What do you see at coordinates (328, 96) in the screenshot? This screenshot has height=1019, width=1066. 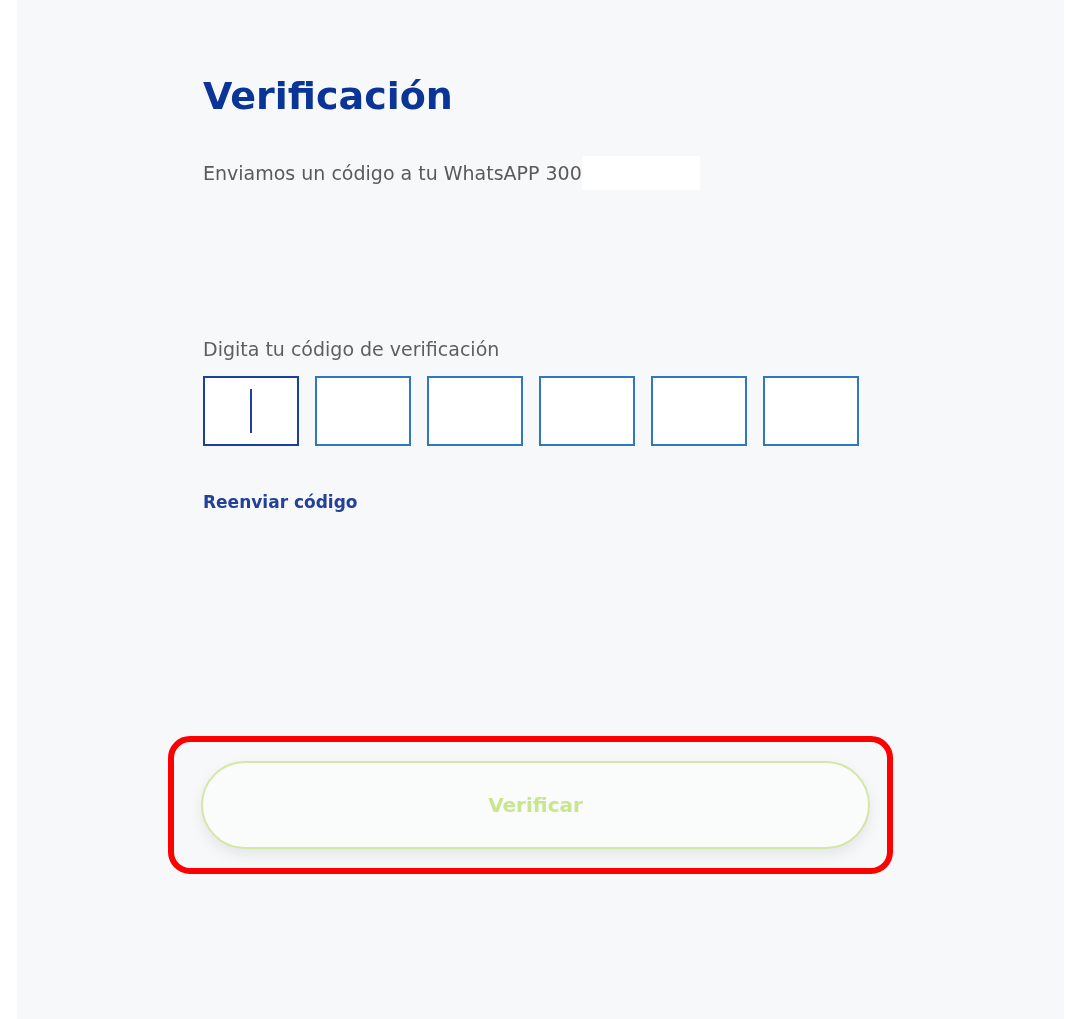 I see `page-title: Verificación` at bounding box center [328, 96].